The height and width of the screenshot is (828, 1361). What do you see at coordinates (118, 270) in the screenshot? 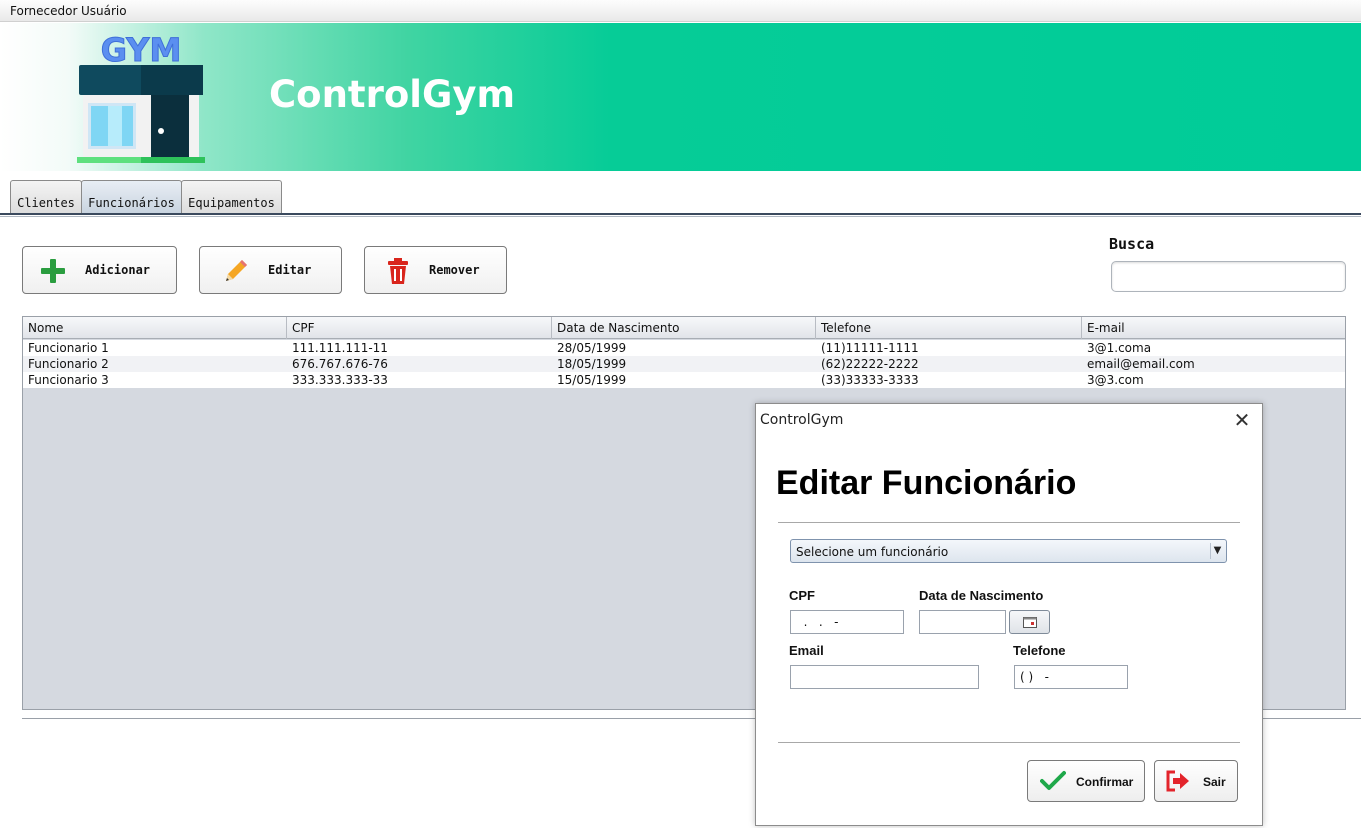
I see `add-button-label: Adicionar` at bounding box center [118, 270].